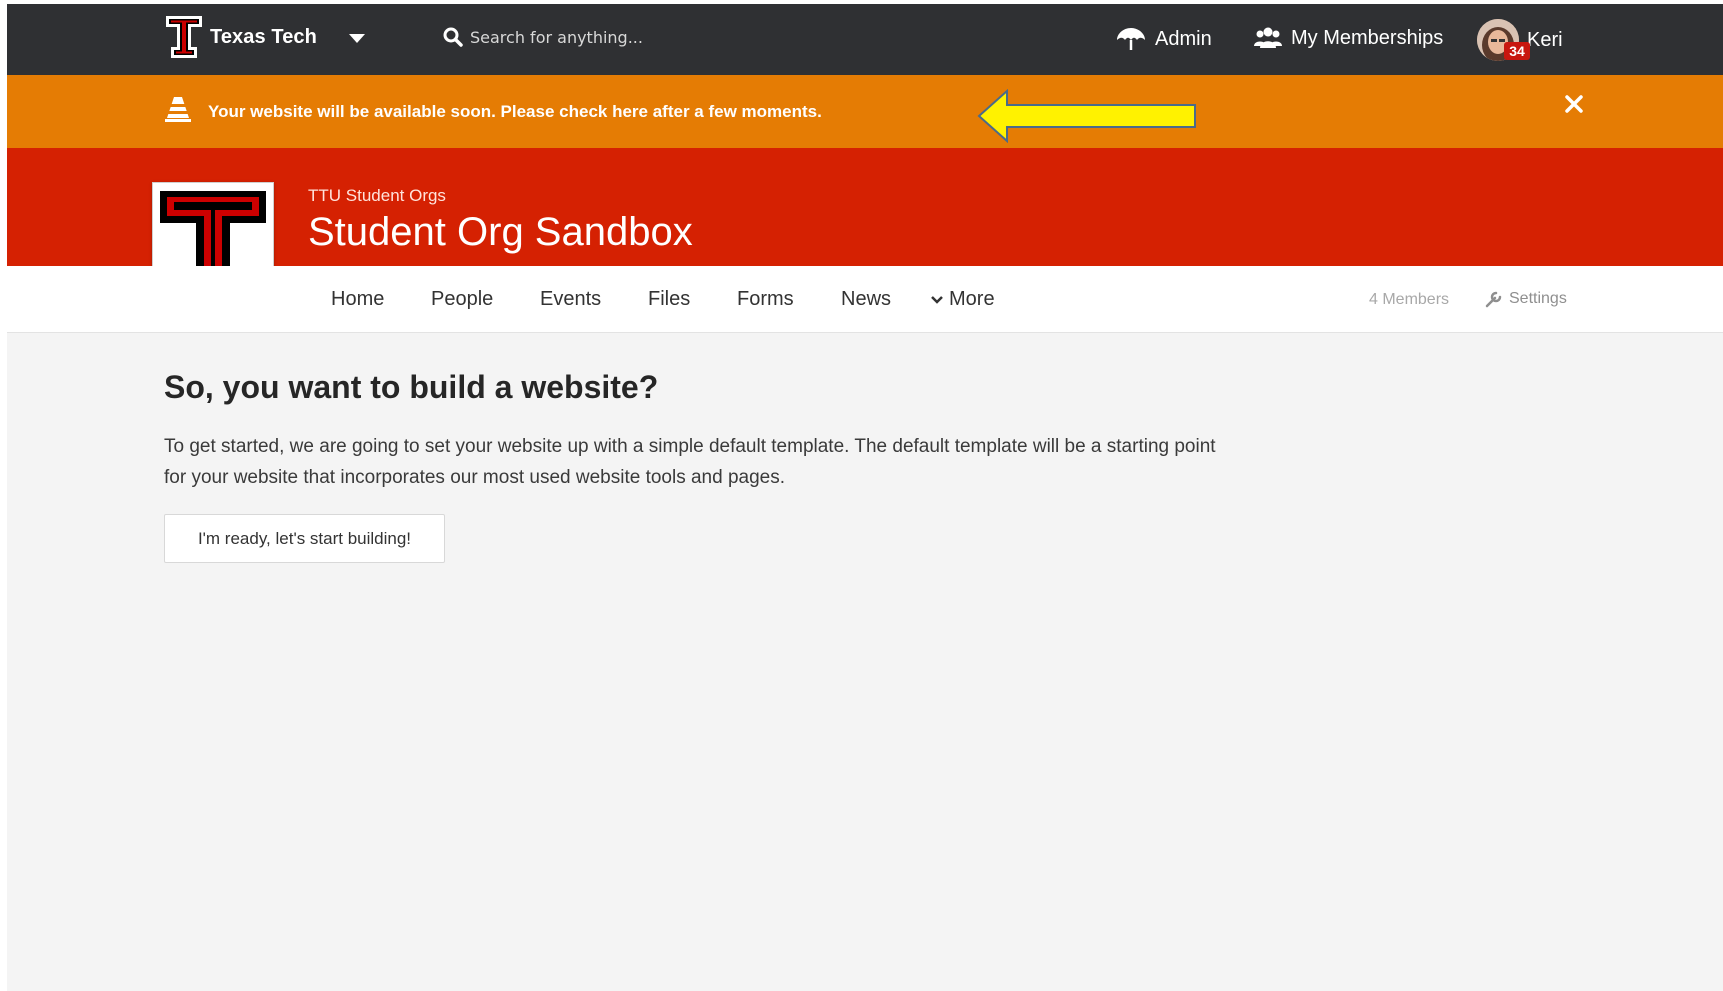  I want to click on close-icon, so click(1574, 104).